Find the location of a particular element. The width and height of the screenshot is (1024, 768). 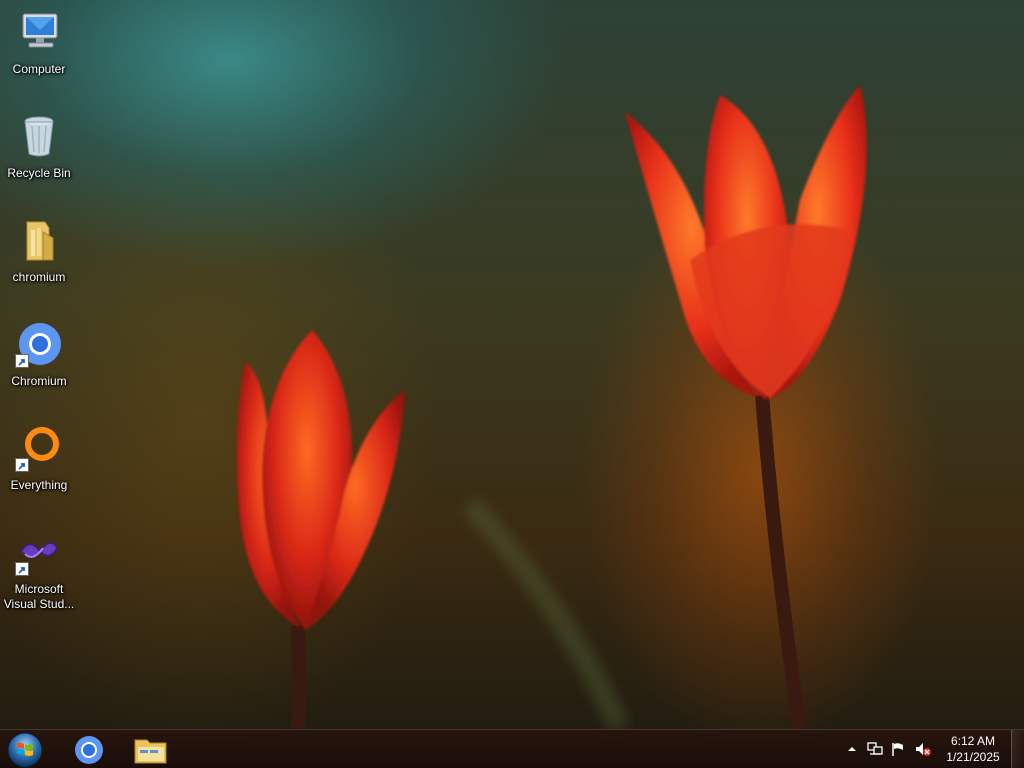

desktop-icon-computer: Computer is located at coordinates (39, 50).